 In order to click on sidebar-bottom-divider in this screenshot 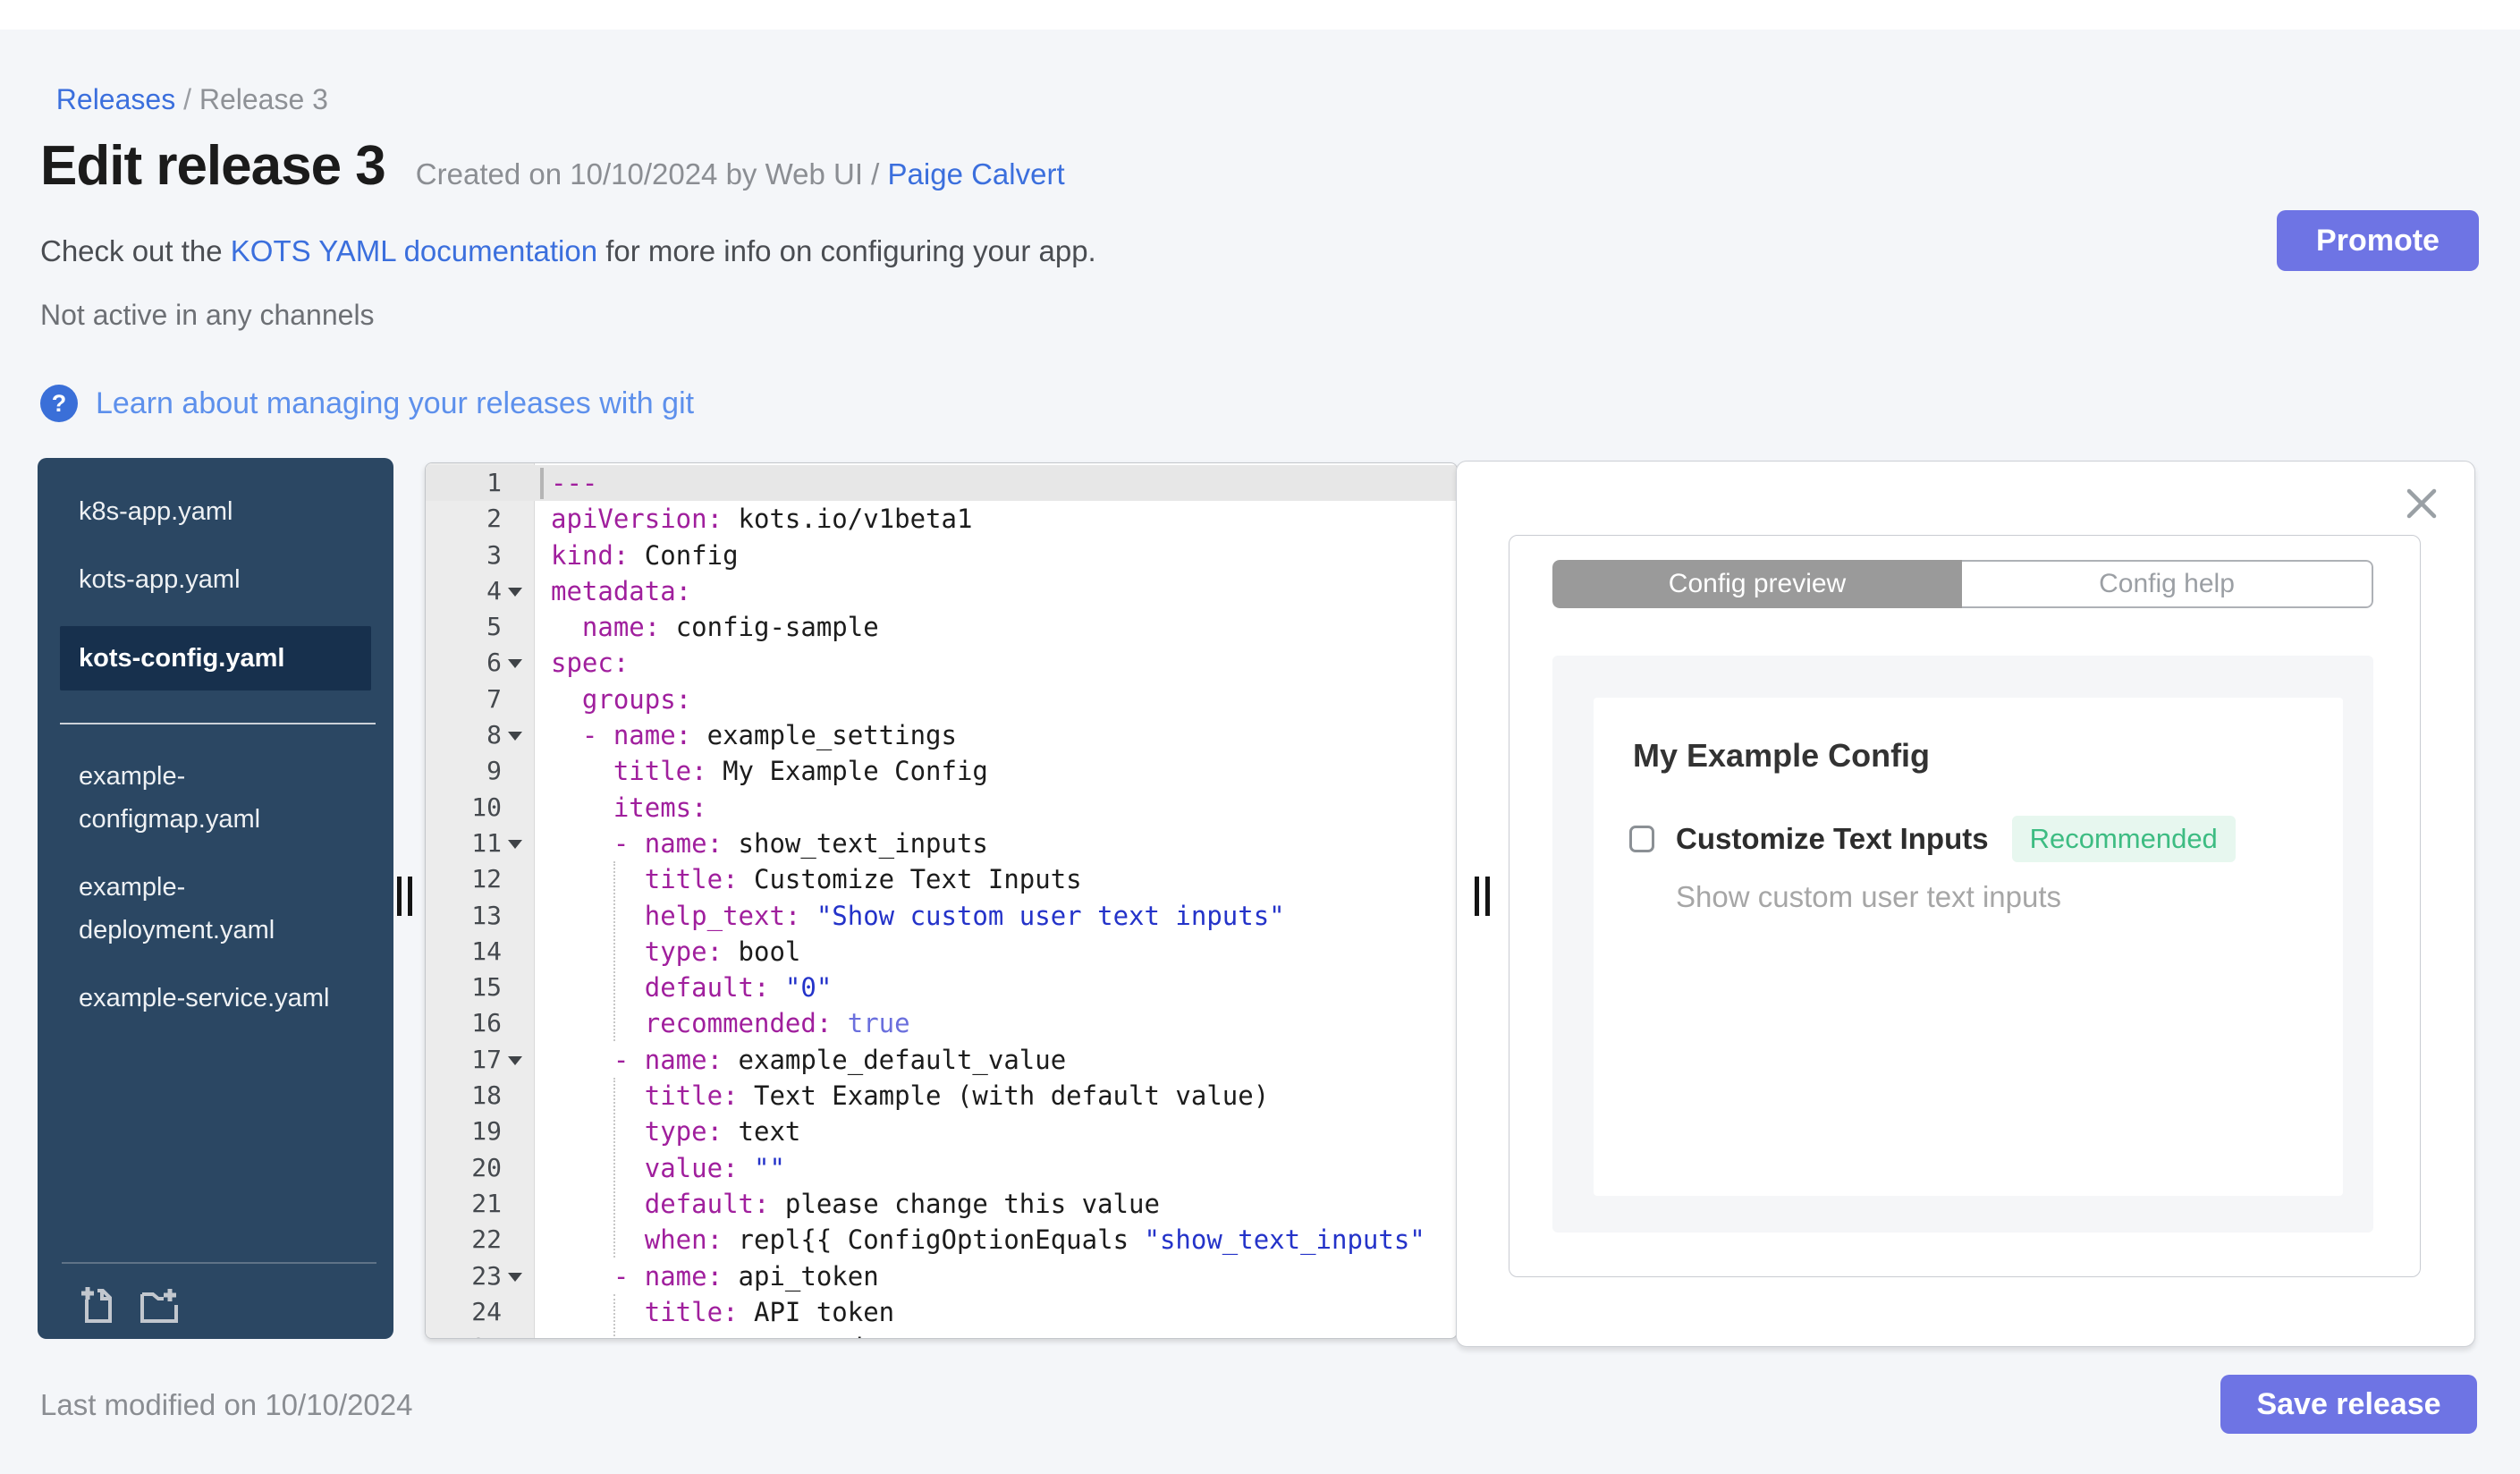, I will do `click(219, 1263)`.